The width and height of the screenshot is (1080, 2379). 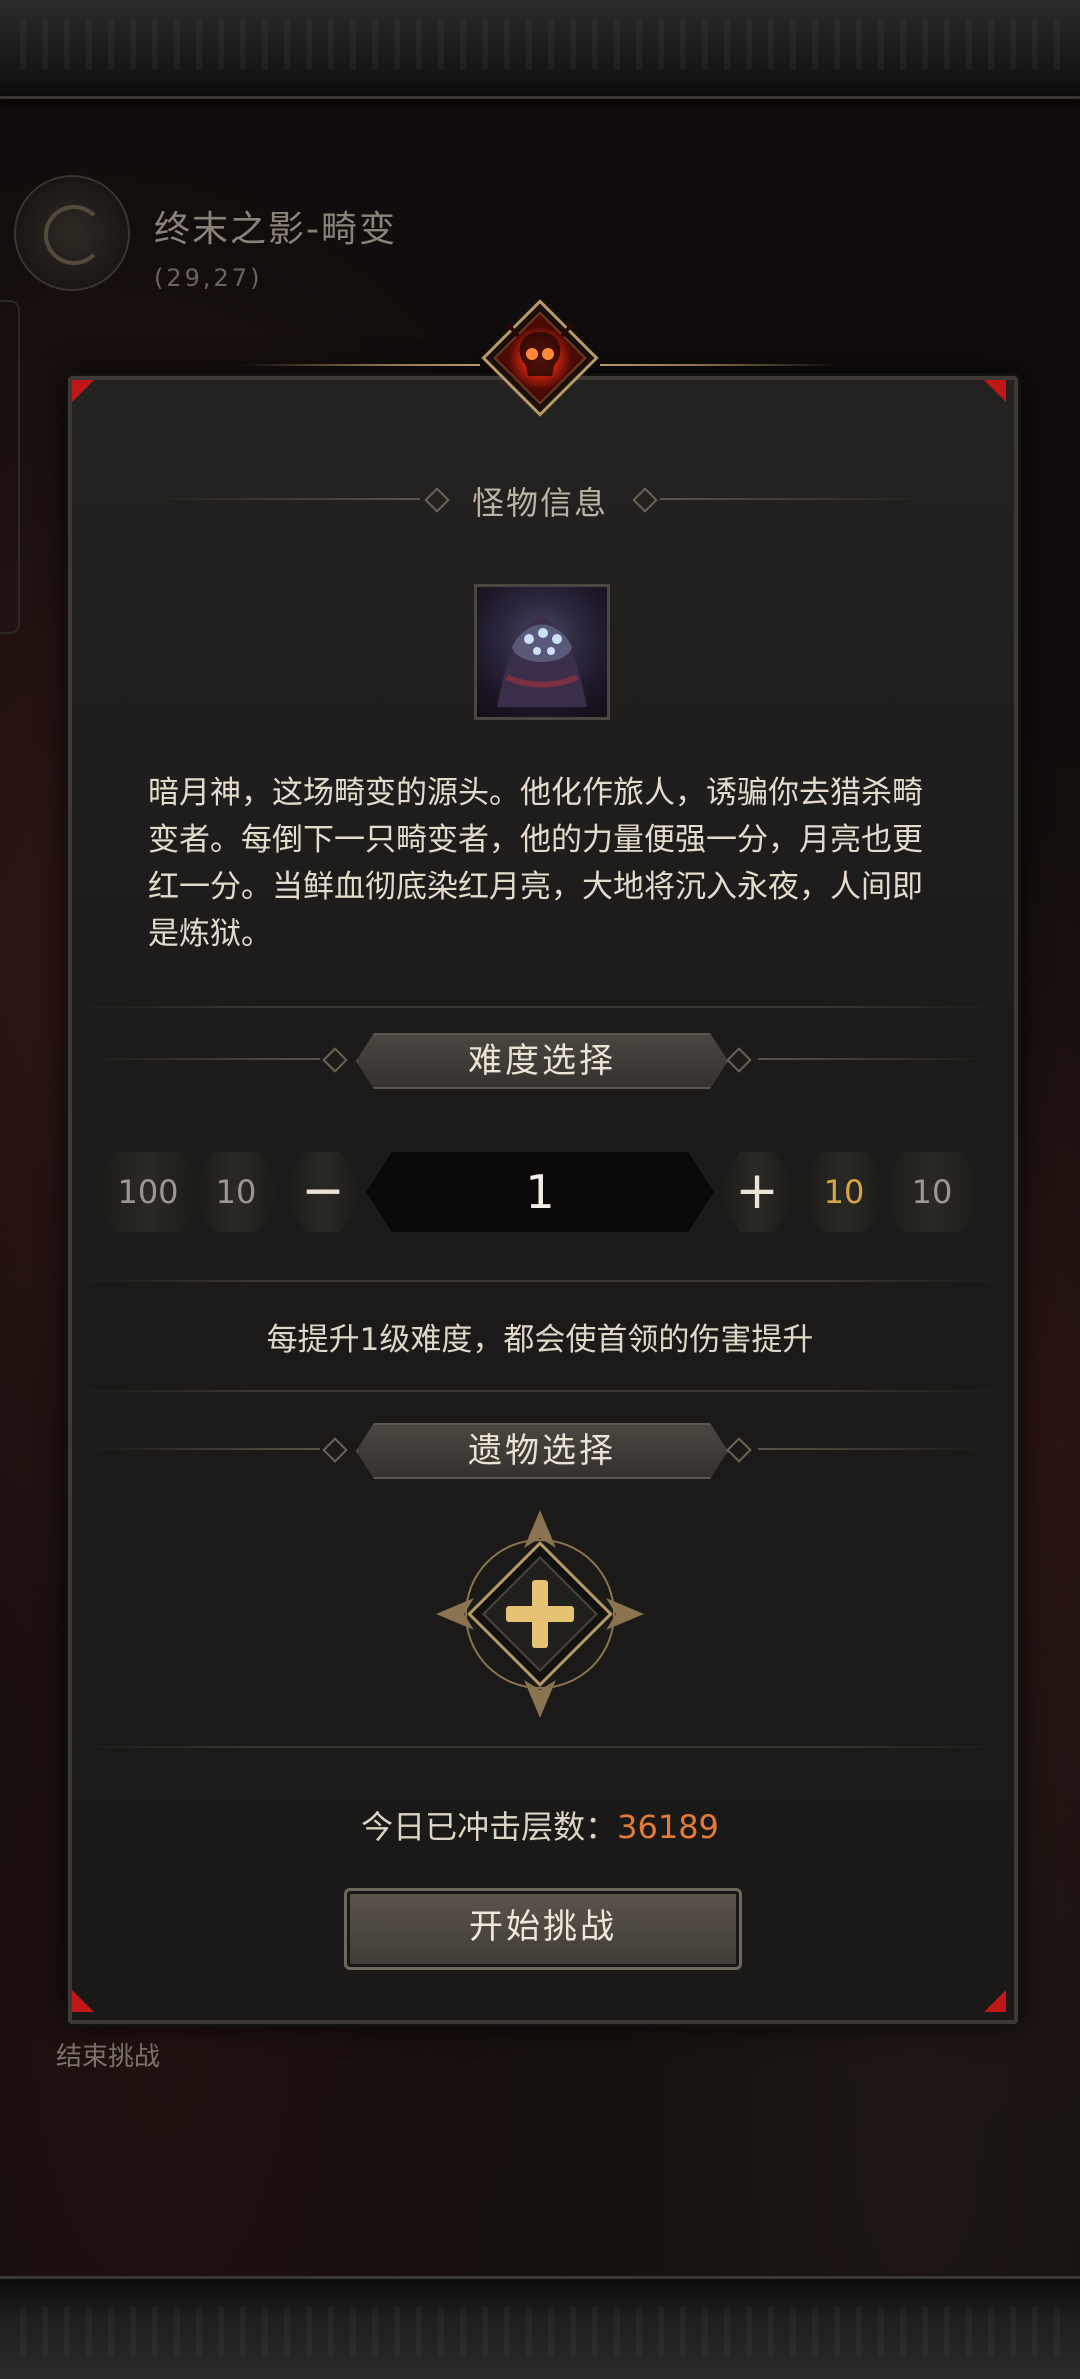 What do you see at coordinates (72, 233) in the screenshot?
I see `location-emblem-icon` at bounding box center [72, 233].